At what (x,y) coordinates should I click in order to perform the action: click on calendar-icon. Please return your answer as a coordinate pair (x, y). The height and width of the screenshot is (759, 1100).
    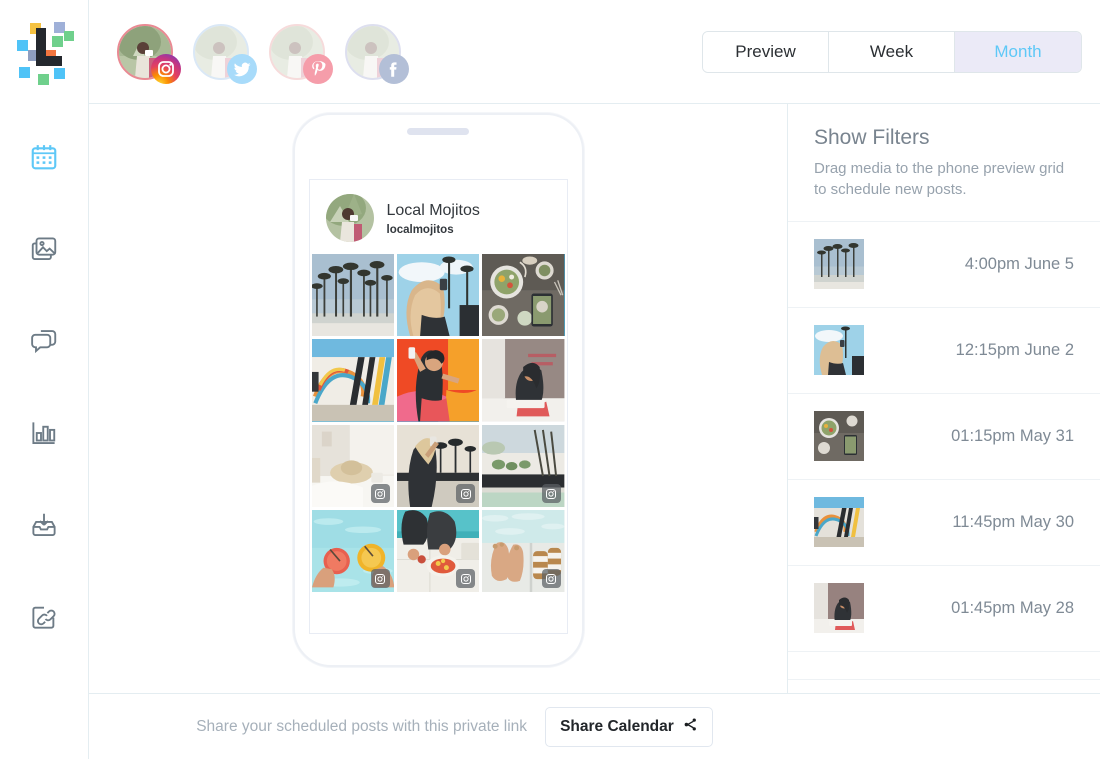
    Looking at the image, I should click on (44, 157).